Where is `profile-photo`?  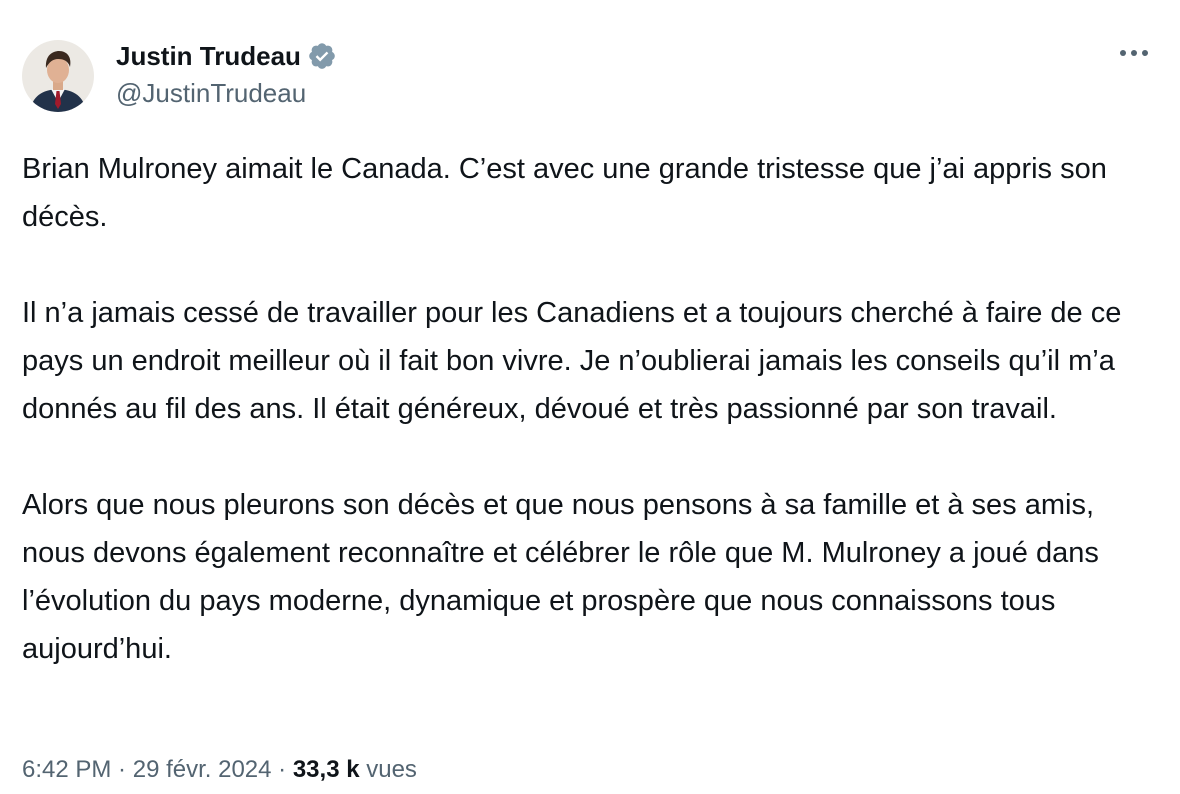 profile-photo is located at coordinates (58, 76).